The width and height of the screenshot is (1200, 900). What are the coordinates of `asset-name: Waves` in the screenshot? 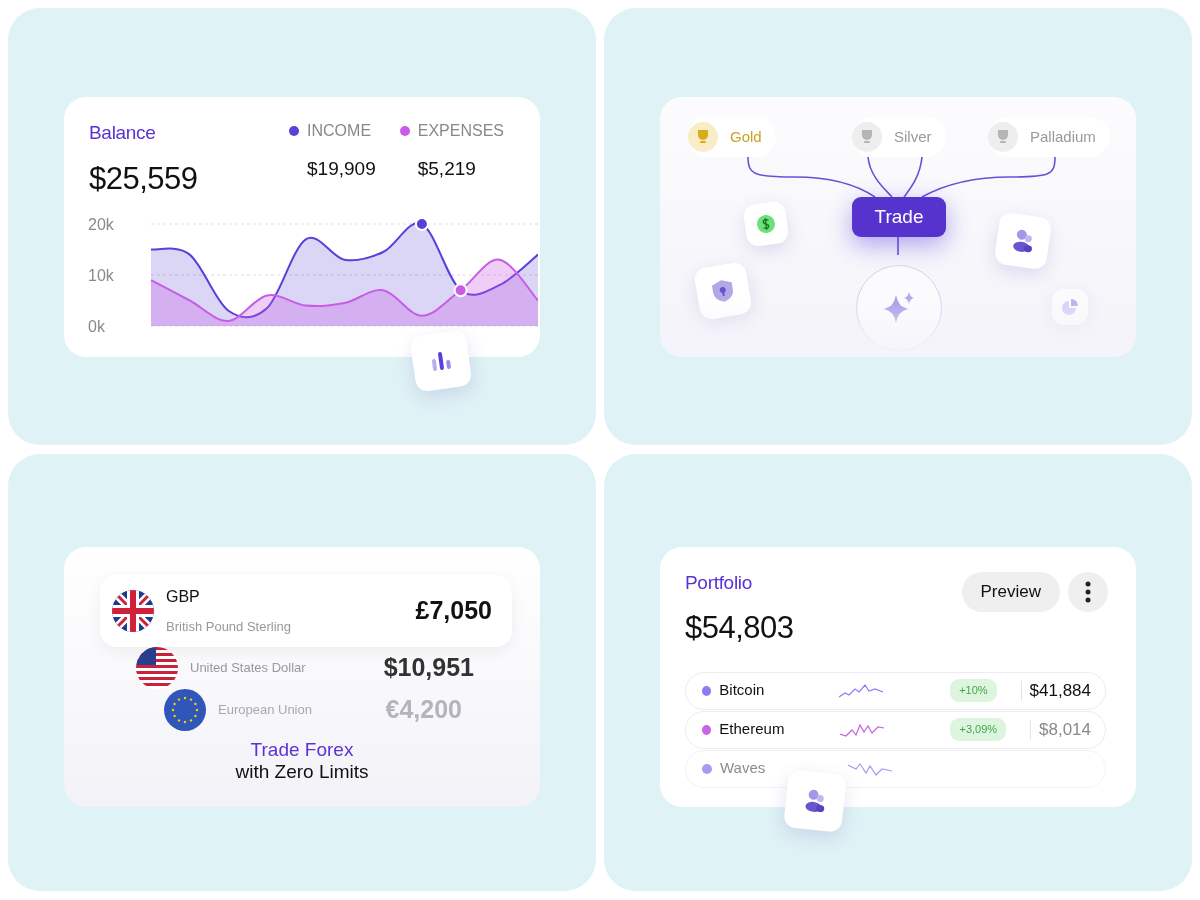 It's located at (743, 768).